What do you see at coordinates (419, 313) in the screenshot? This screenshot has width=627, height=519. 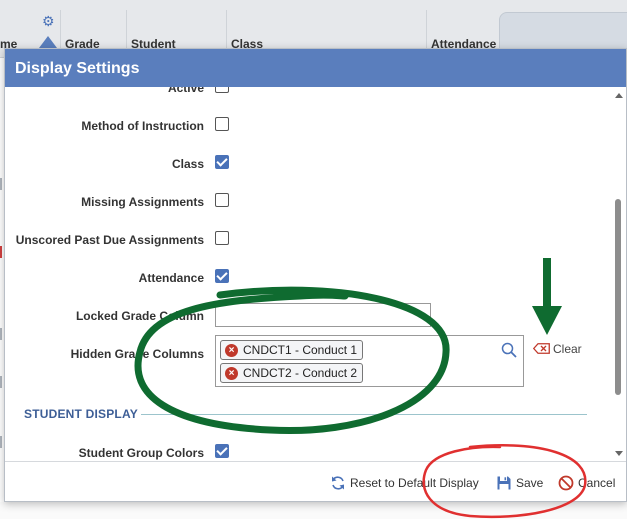 I see `chevron-down-icon` at bounding box center [419, 313].